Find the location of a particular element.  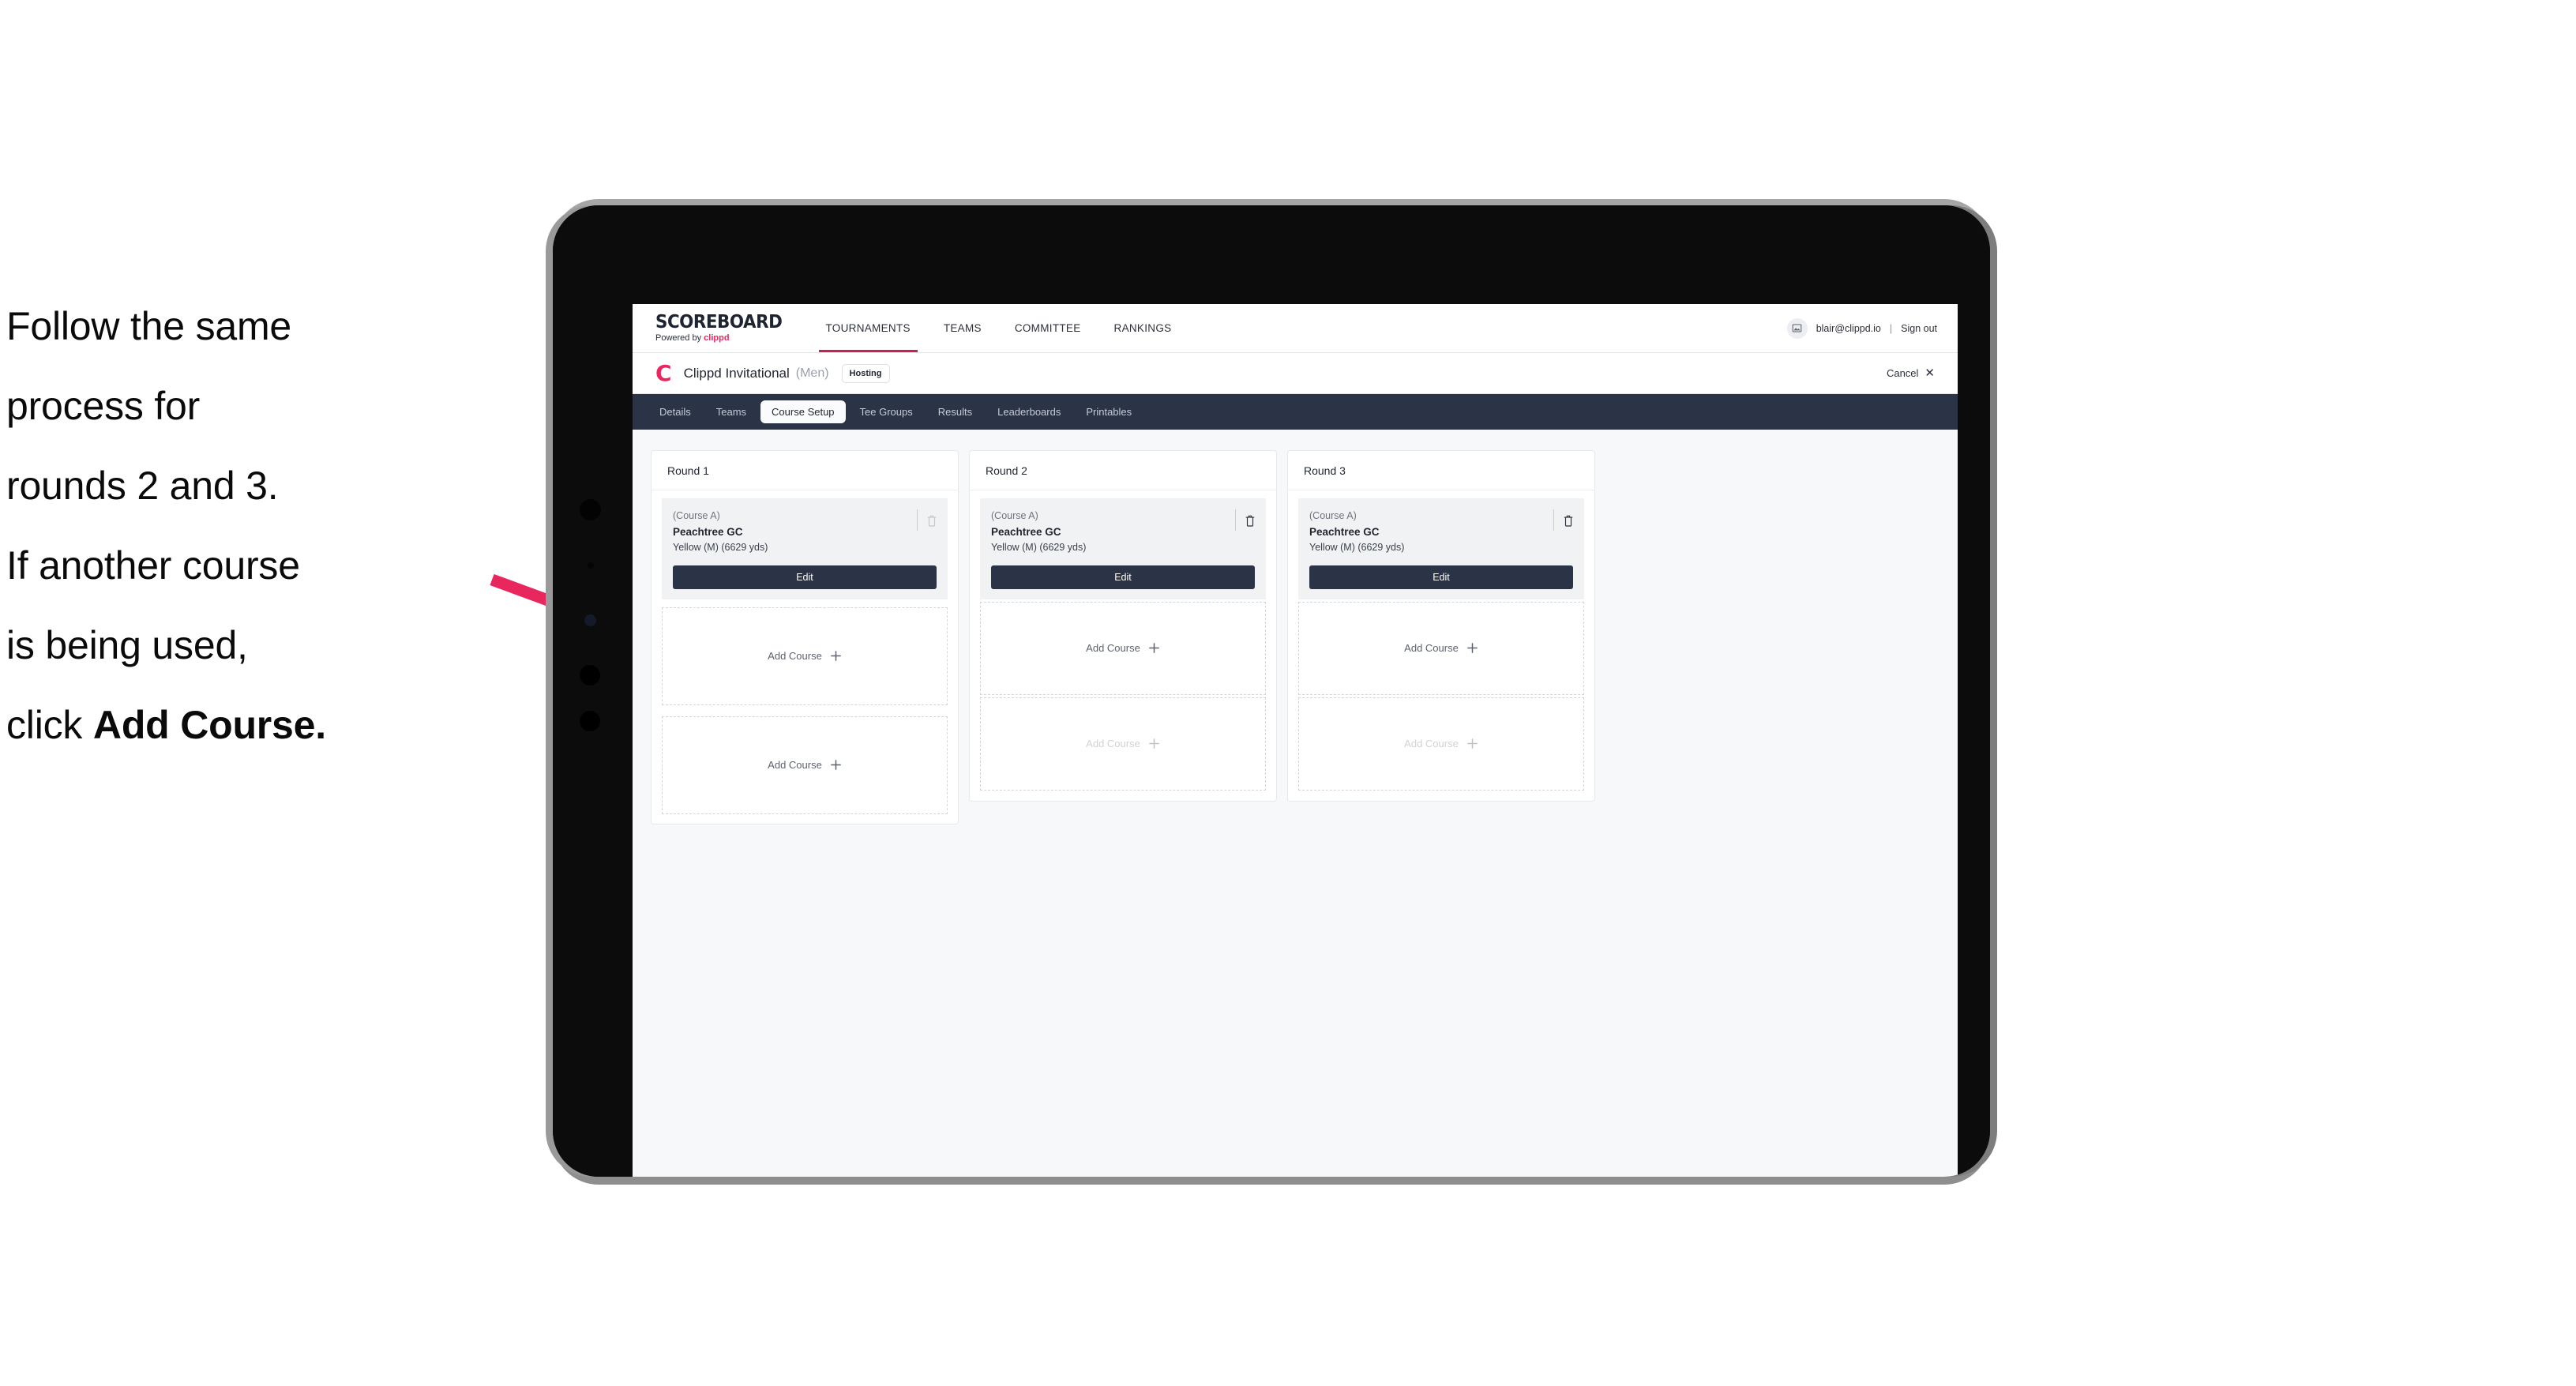

camera-icon is located at coordinates (590, 509).